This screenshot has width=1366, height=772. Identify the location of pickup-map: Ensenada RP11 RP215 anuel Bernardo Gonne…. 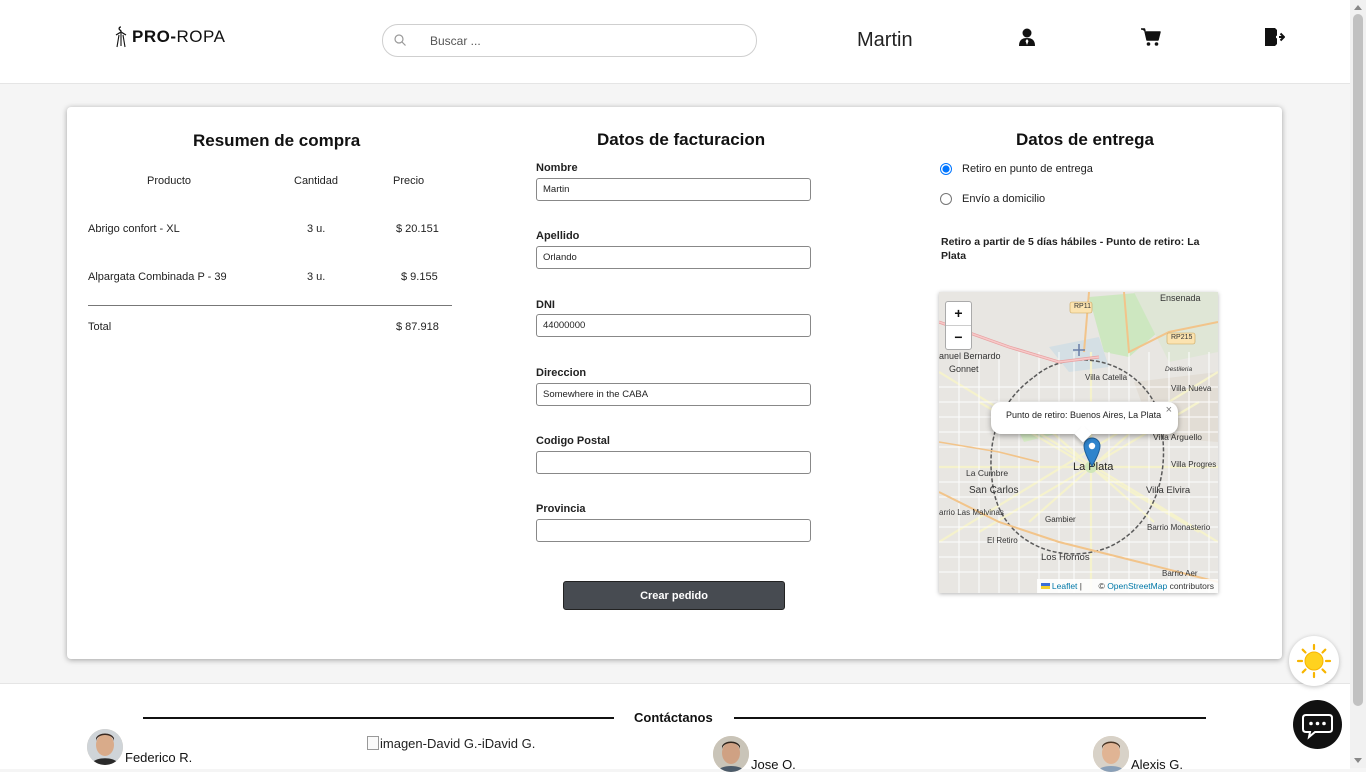
(1078, 442).